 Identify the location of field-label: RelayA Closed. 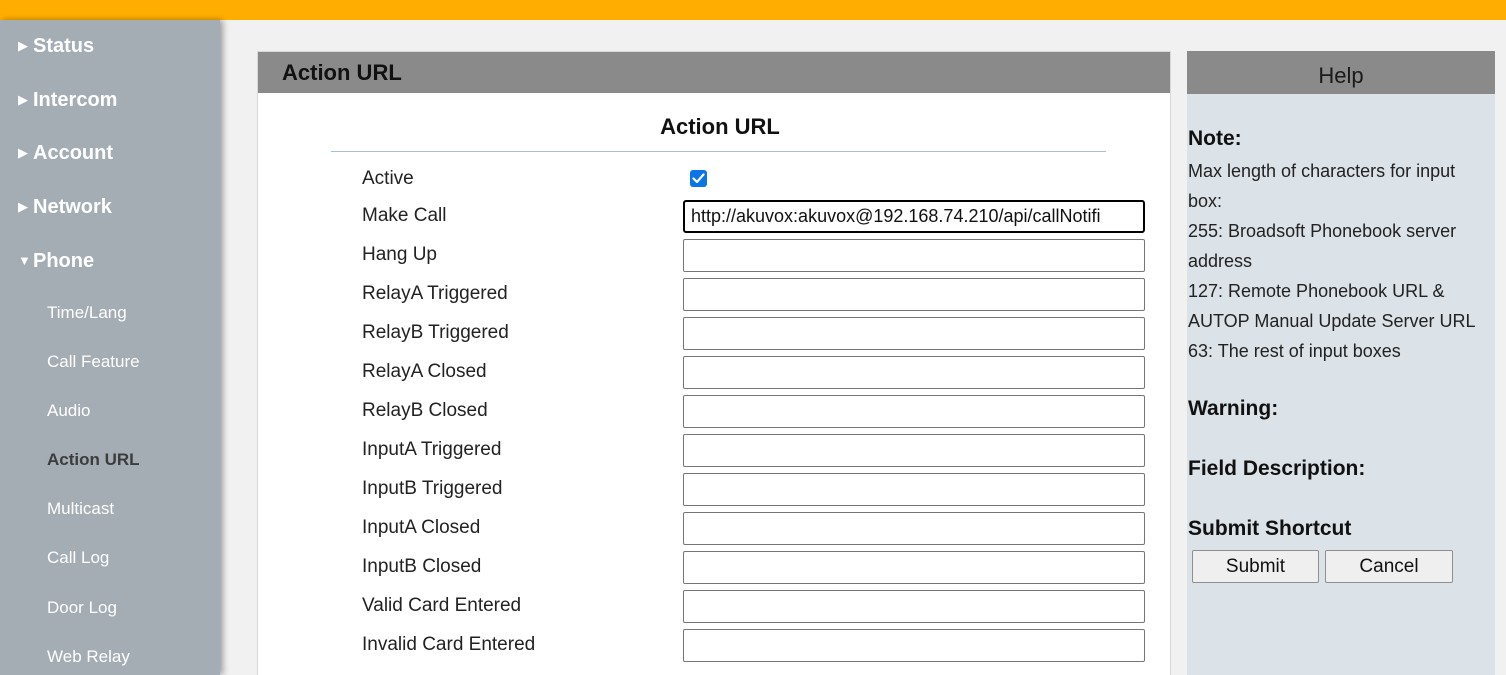
(424, 371).